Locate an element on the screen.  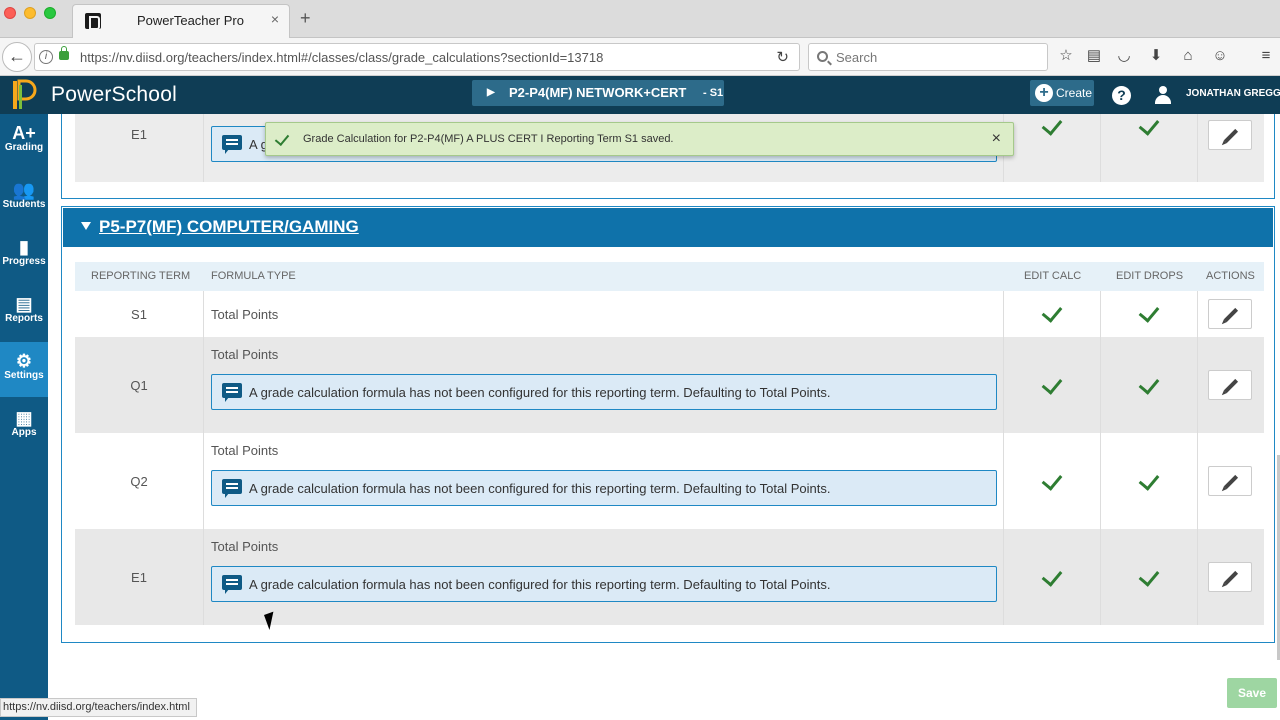
browser-tab: PowerTeacher Pro × is located at coordinates (181, 21).